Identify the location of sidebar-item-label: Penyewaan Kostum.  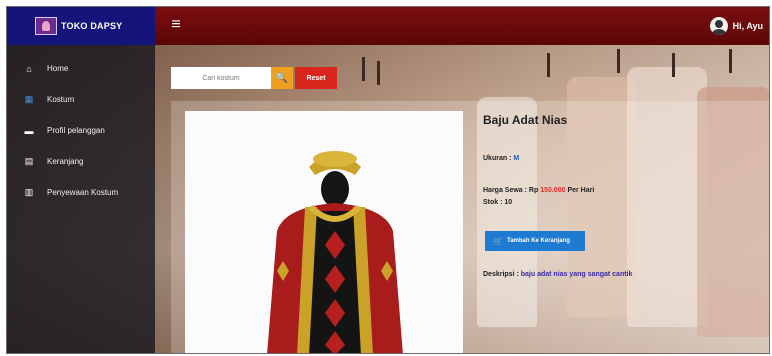
(83, 192).